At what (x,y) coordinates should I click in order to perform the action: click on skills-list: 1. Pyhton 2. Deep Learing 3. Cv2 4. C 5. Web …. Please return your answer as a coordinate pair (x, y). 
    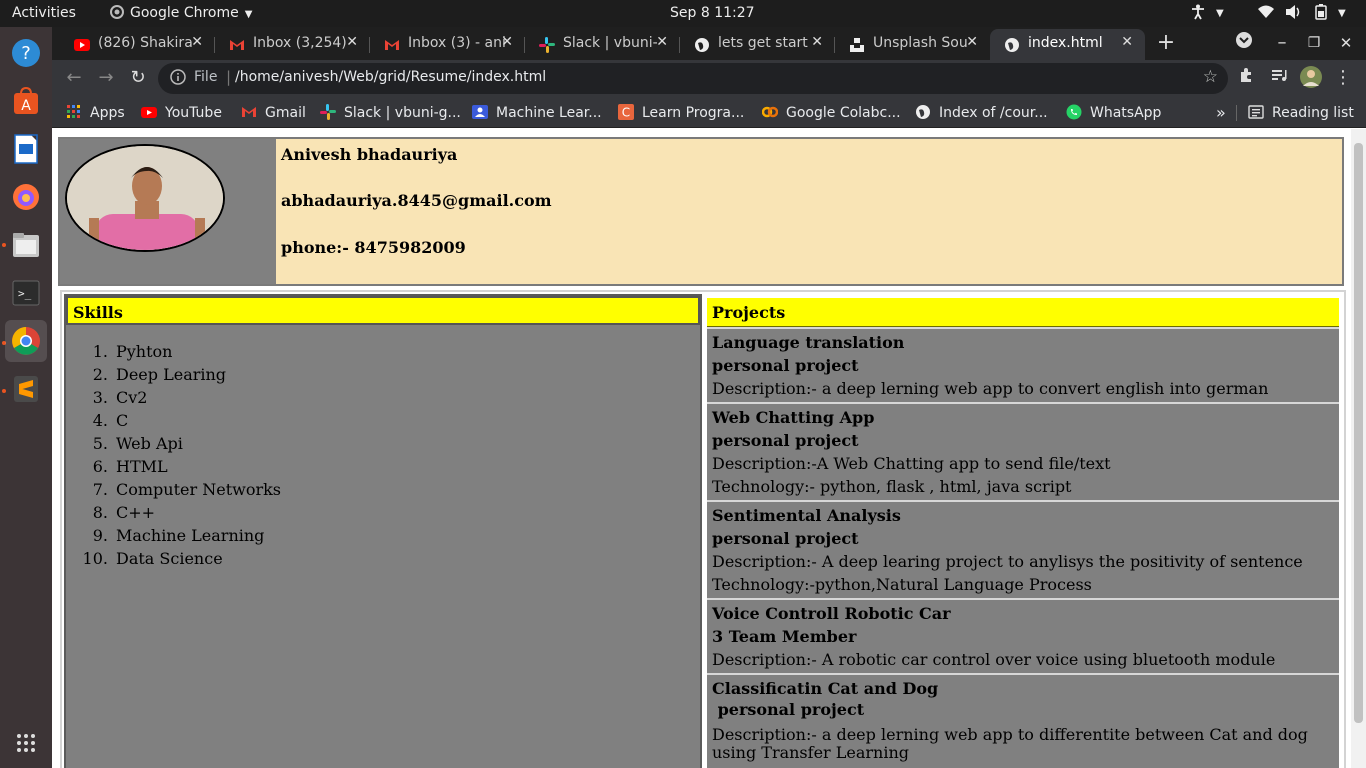
    Looking at the image, I should click on (180, 455).